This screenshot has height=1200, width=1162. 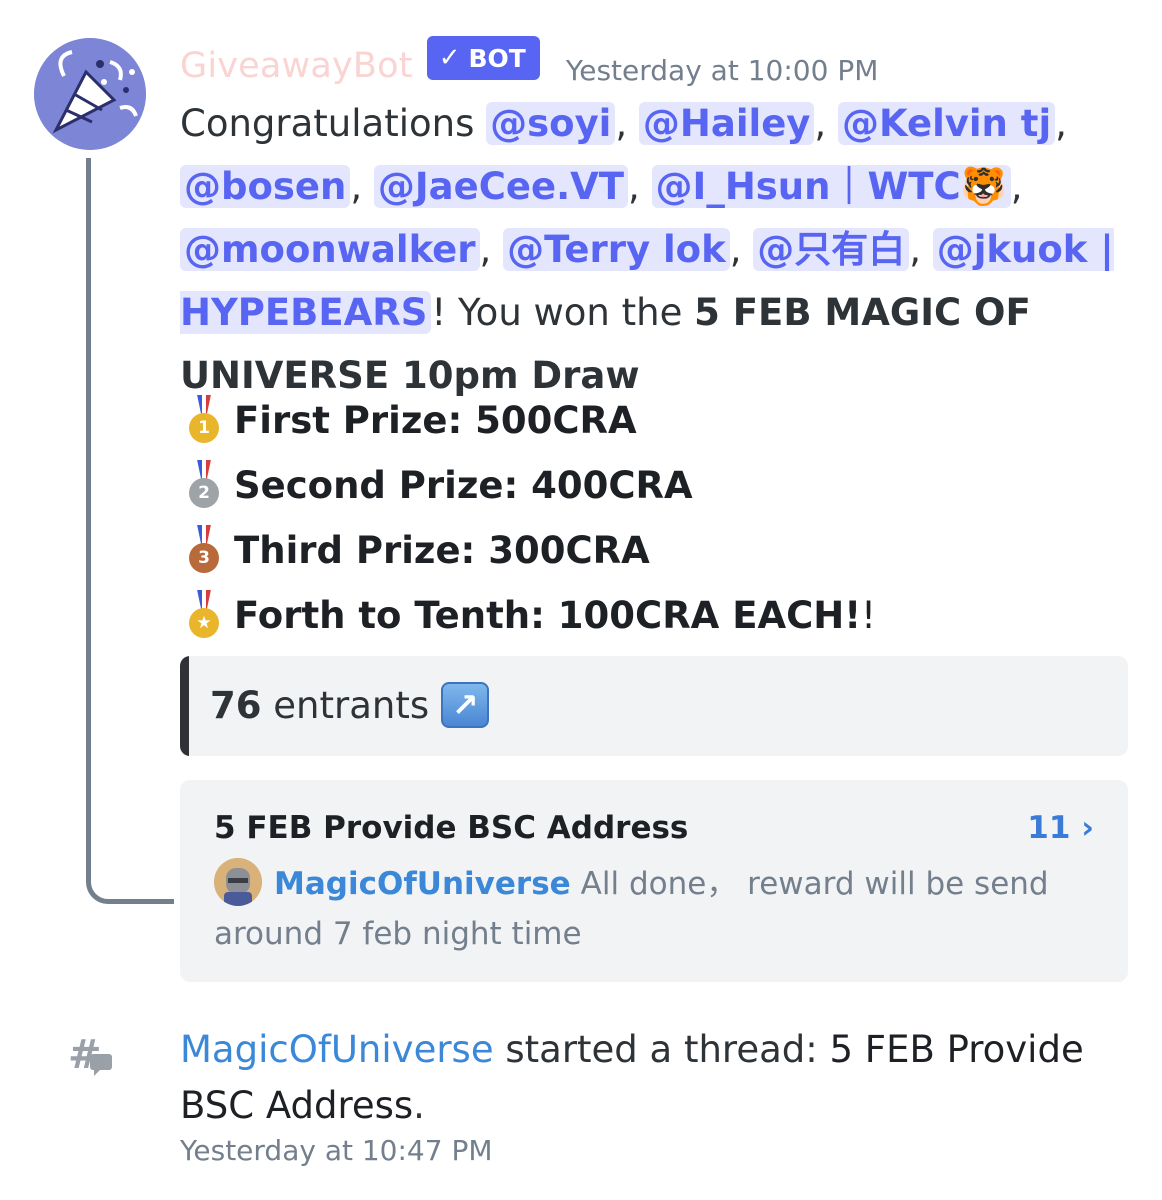 I want to click on prize-label: First Prize: 500CRA, so click(x=435, y=420).